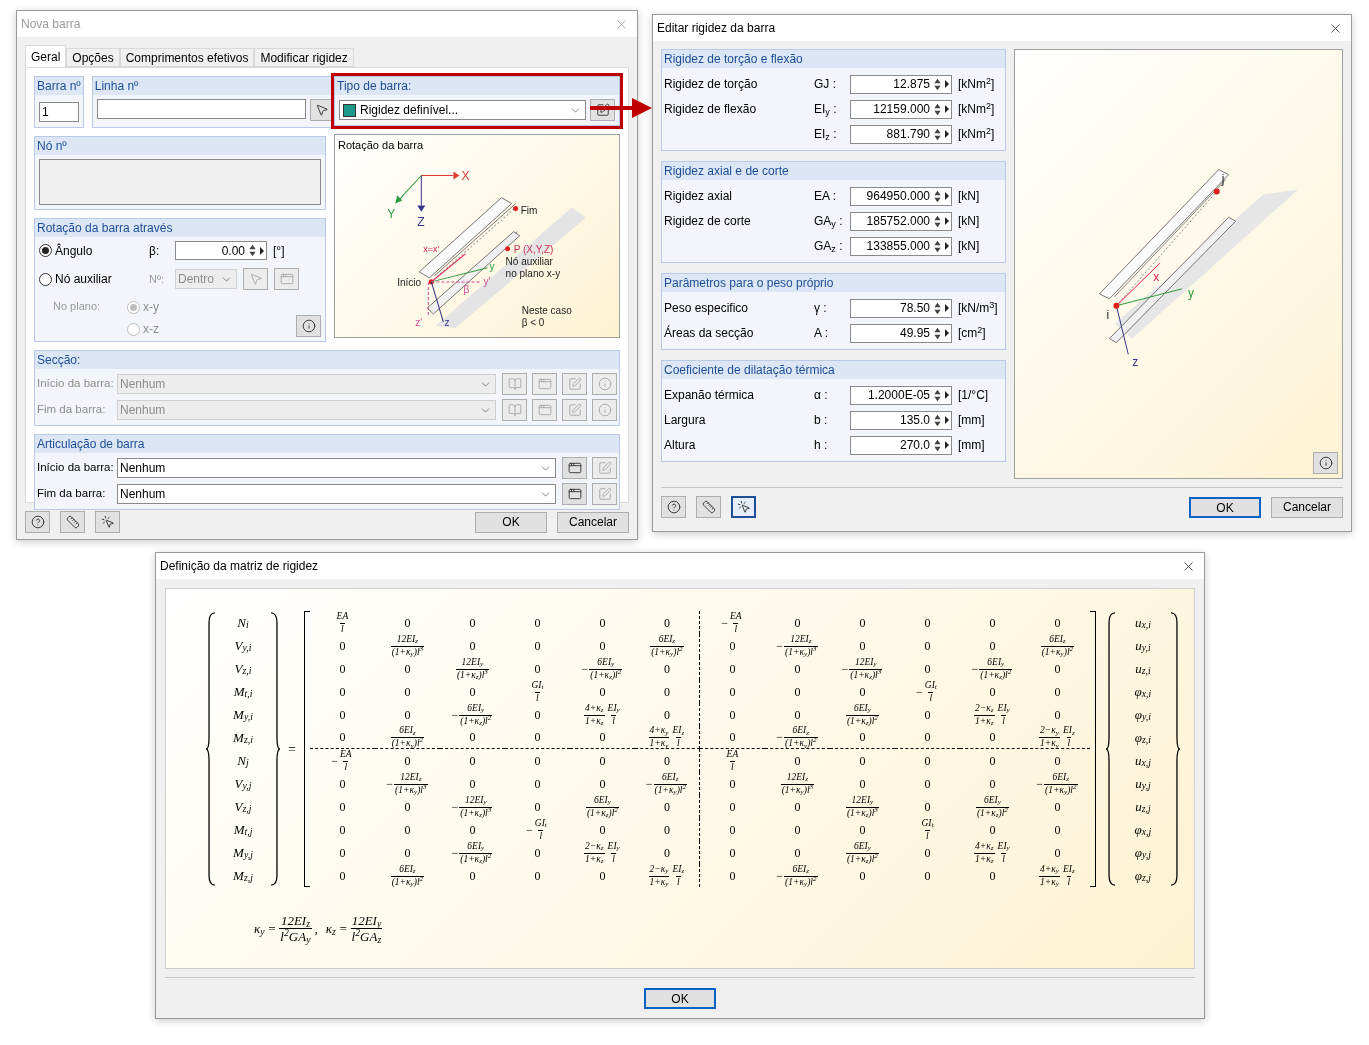 This screenshot has height=1045, width=1369. Describe the element at coordinates (94, 279) in the screenshot. I see `radio-button: Nó auxiliar` at that location.